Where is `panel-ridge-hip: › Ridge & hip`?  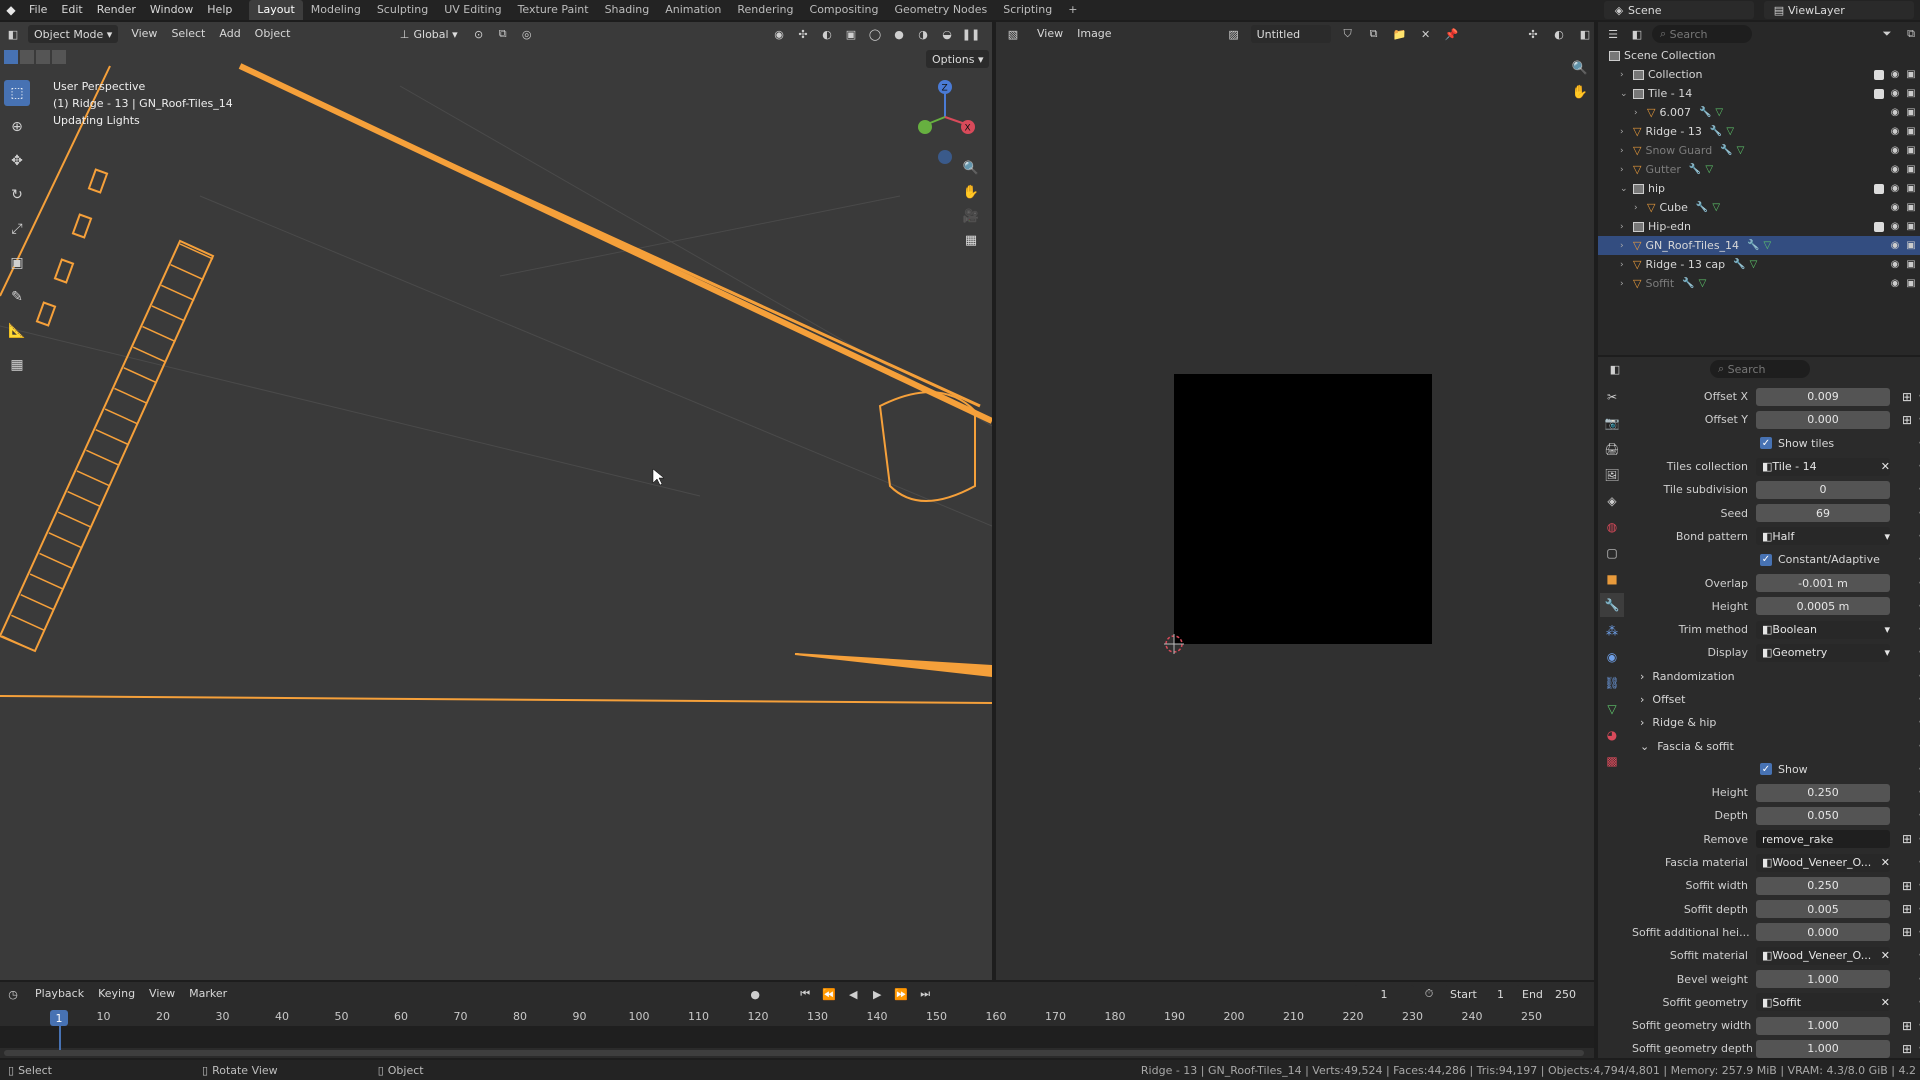
panel-ridge-hip: › Ridge & hip is located at coordinates (1674, 722).